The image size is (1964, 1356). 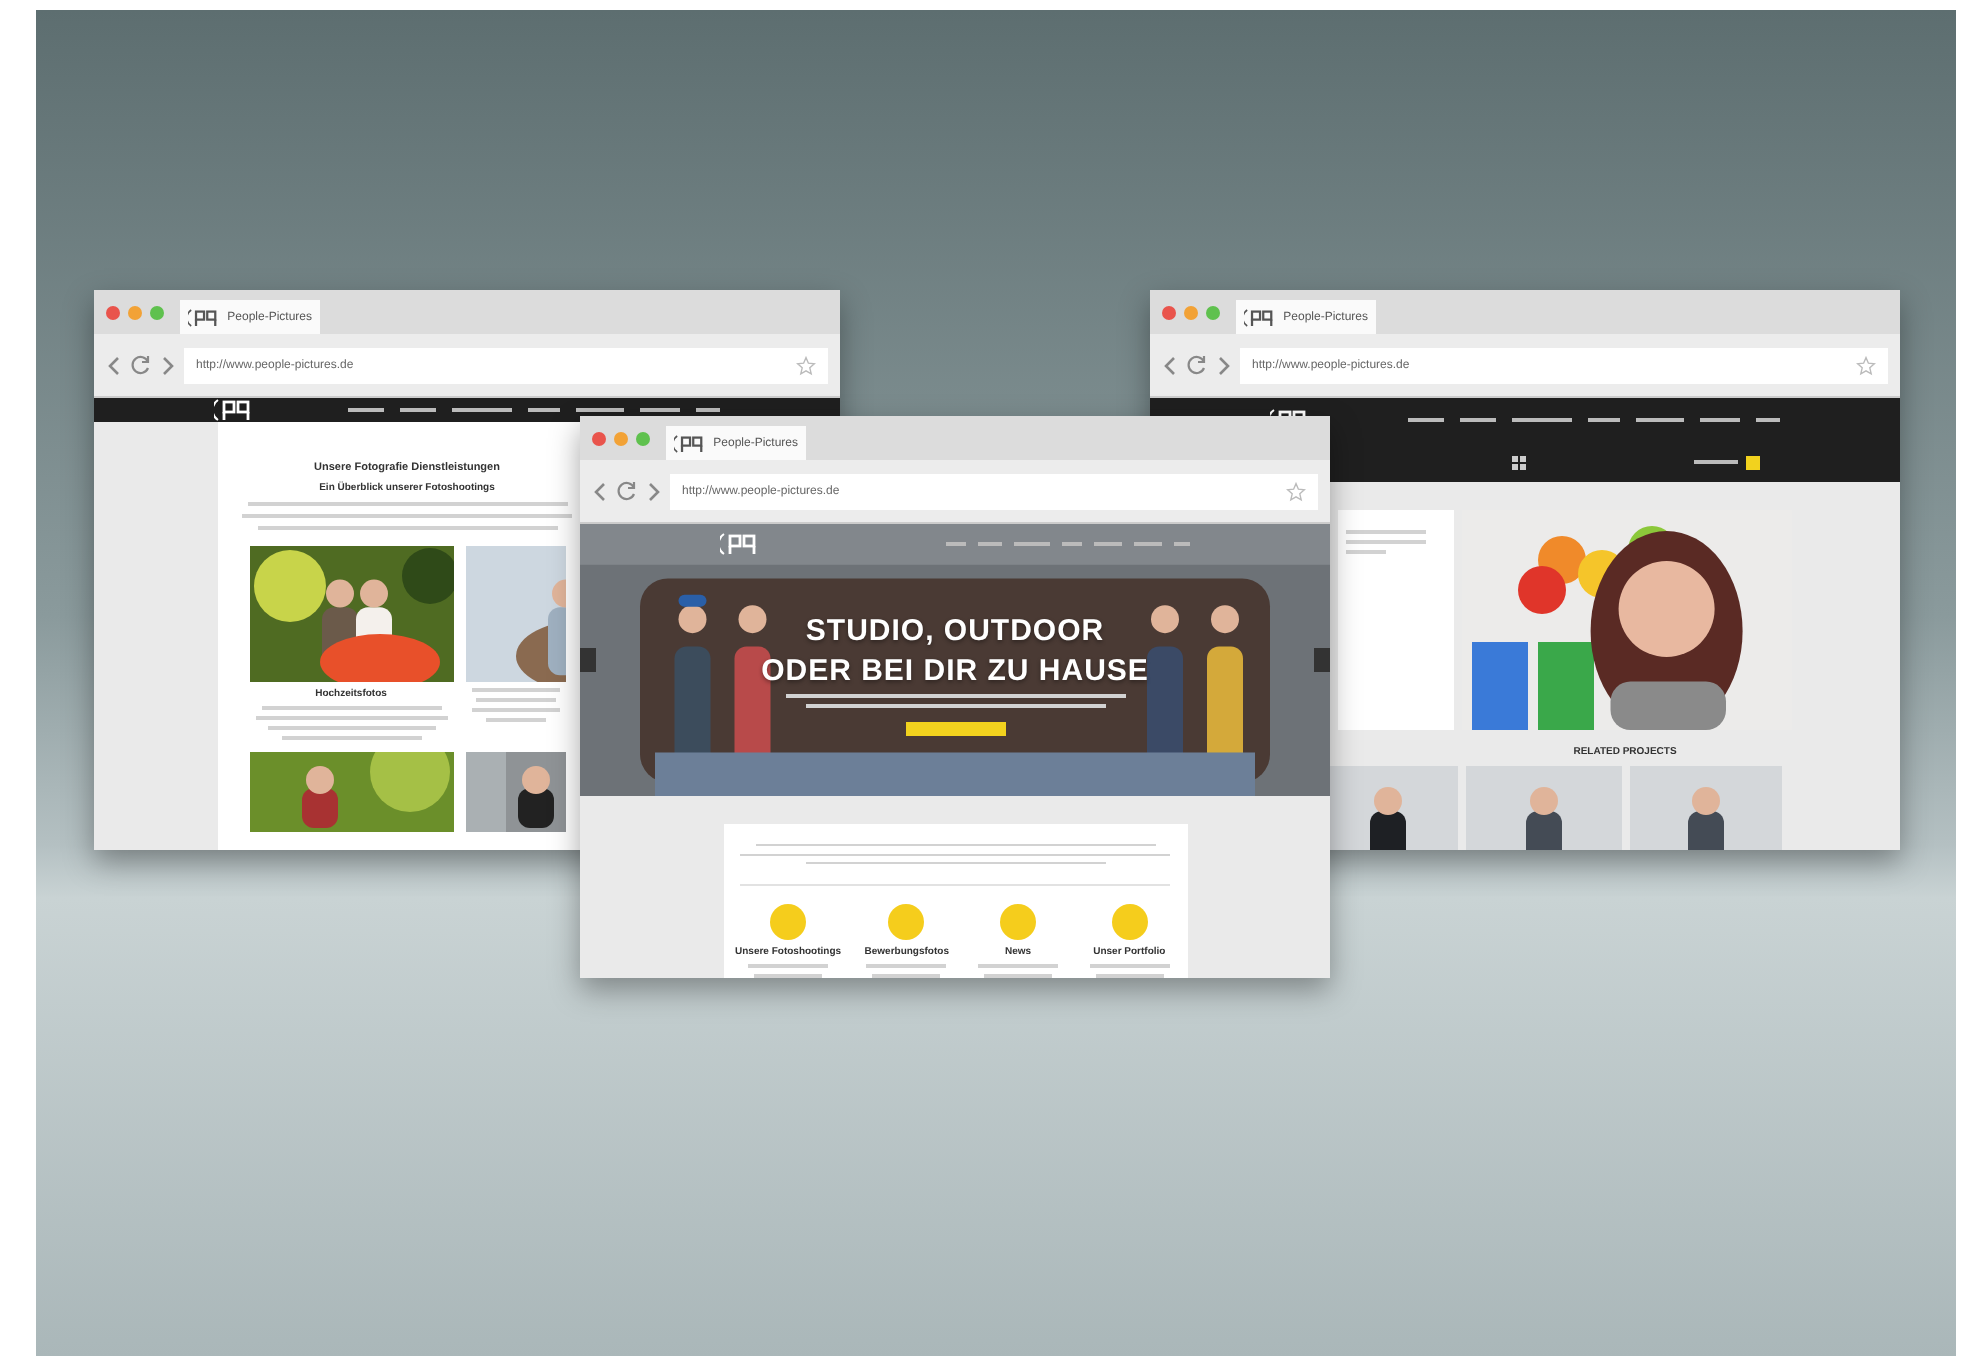 What do you see at coordinates (1753, 462) in the screenshot?
I see `next-project-icon` at bounding box center [1753, 462].